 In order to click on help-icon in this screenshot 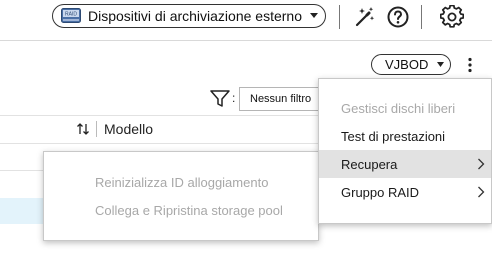, I will do `click(398, 17)`.